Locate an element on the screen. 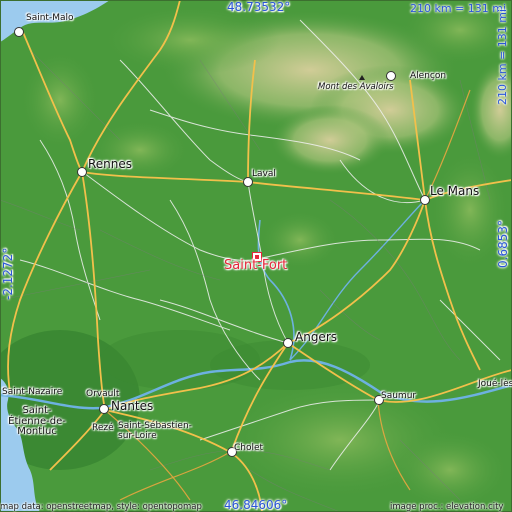 The width and height of the screenshot is (512, 512). city-label-saint-etienne-de-montluc-text: Saint-Étienne-de-Montluc is located at coordinates (37, 421).